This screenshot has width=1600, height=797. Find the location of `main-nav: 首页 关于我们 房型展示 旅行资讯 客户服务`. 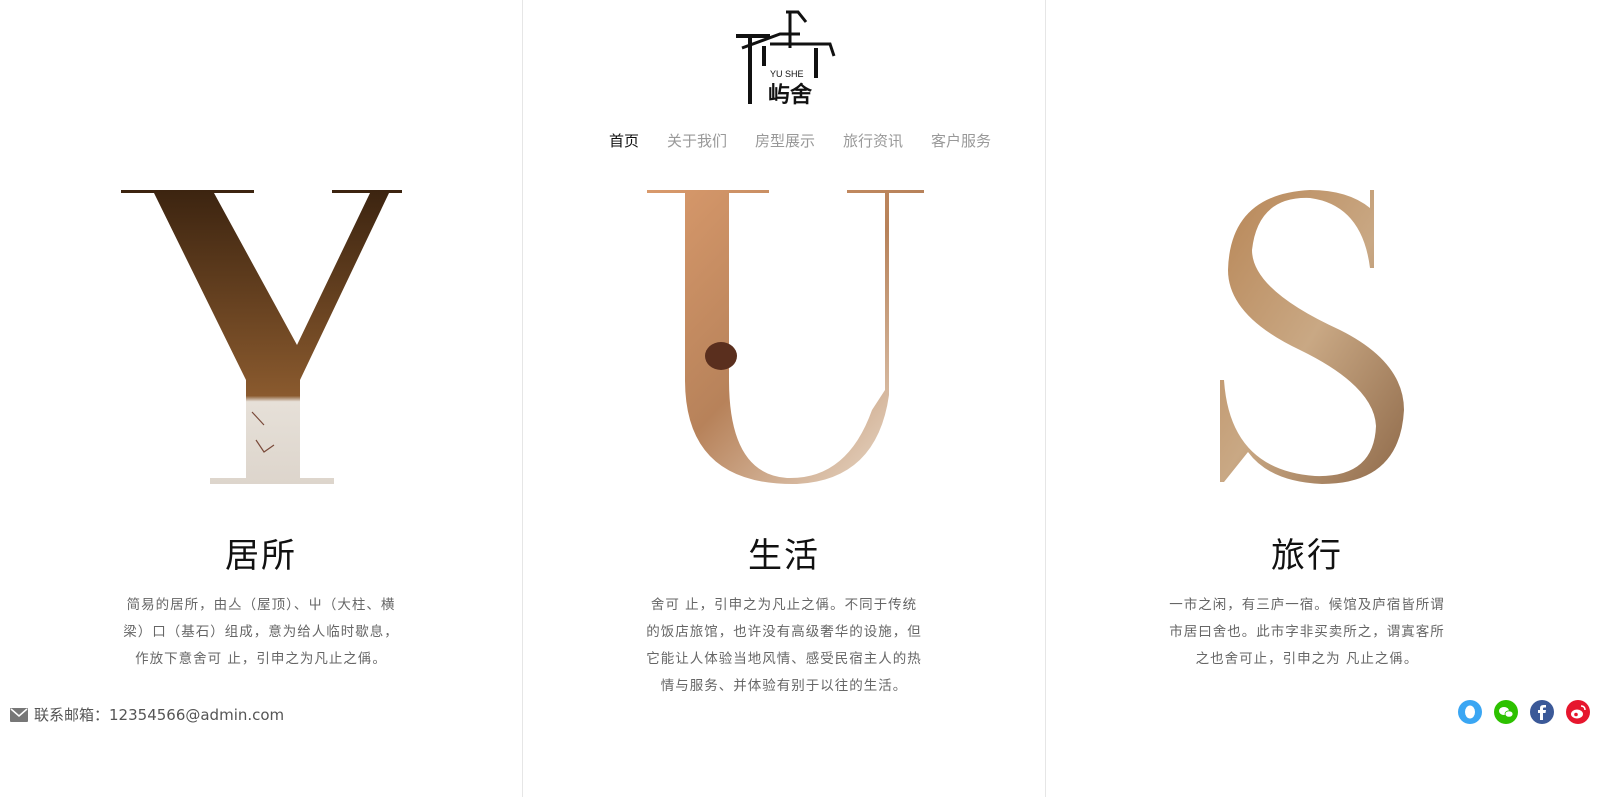

main-nav: 首页 关于我们 房型展示 旅行资讯 客户服务 is located at coordinates (800, 140).